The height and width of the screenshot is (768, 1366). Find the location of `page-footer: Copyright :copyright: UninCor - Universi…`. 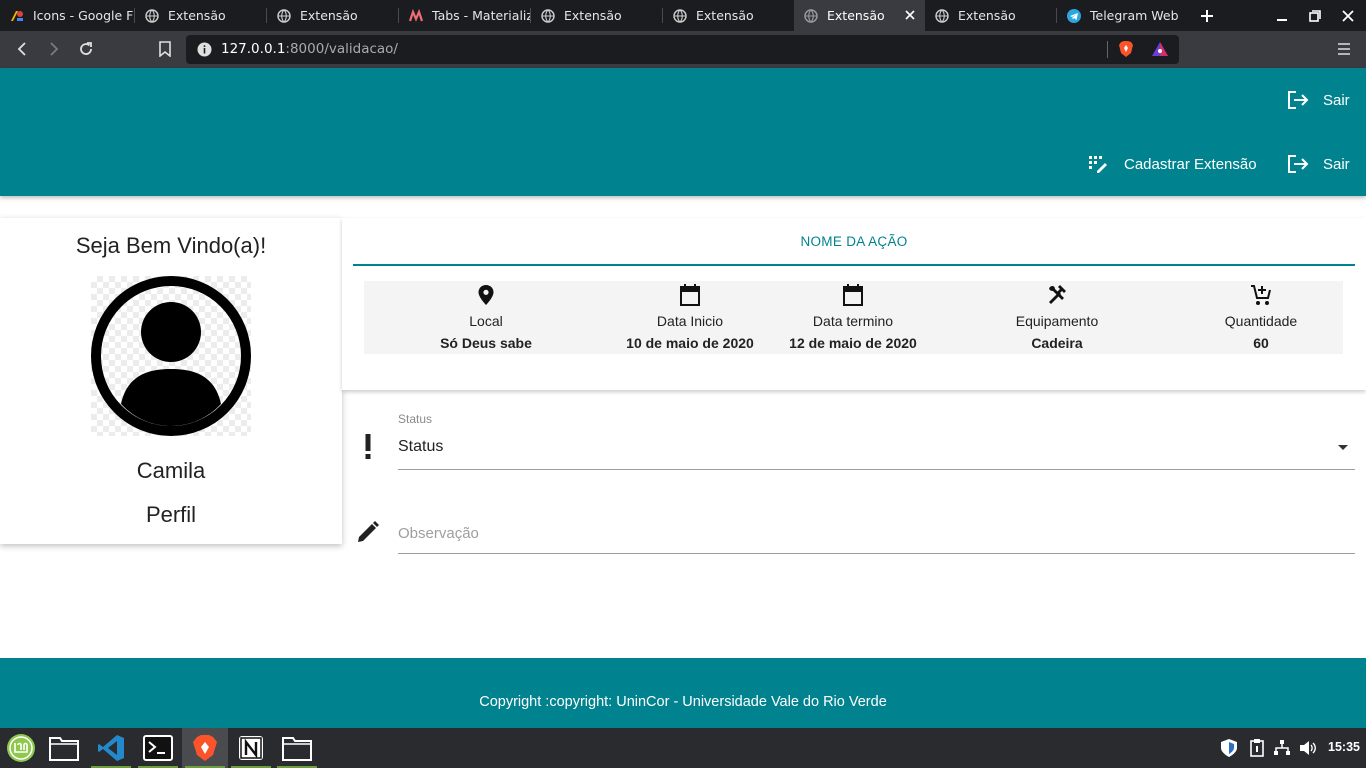

page-footer: Copyright :copyright: UninCor - Universi… is located at coordinates (683, 693).